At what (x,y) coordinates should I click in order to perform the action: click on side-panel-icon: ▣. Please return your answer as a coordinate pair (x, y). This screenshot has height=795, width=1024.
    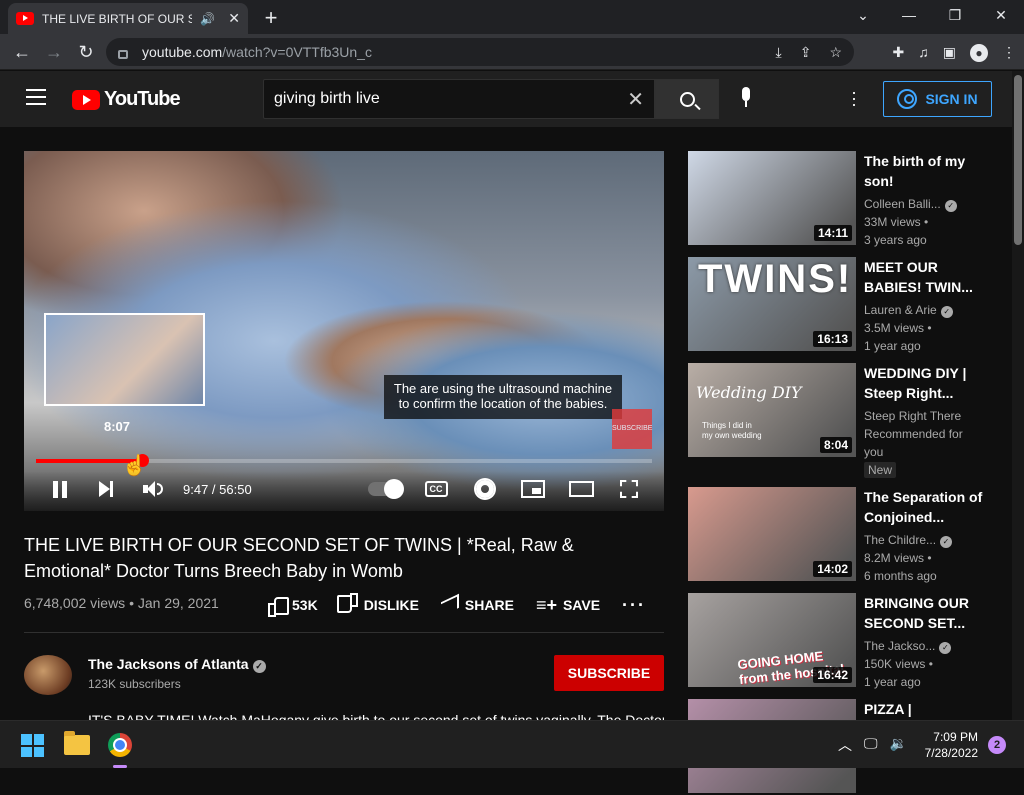
    Looking at the image, I should click on (949, 53).